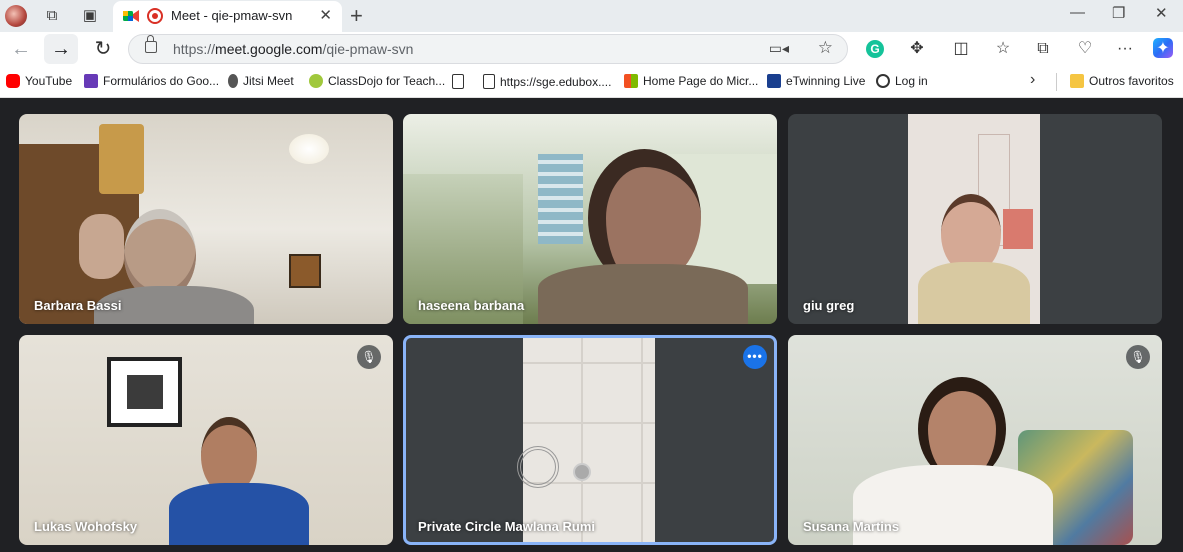 Image resolution: width=1183 pixels, height=552 pixels. I want to click on more-options-button: •••, so click(755, 357).